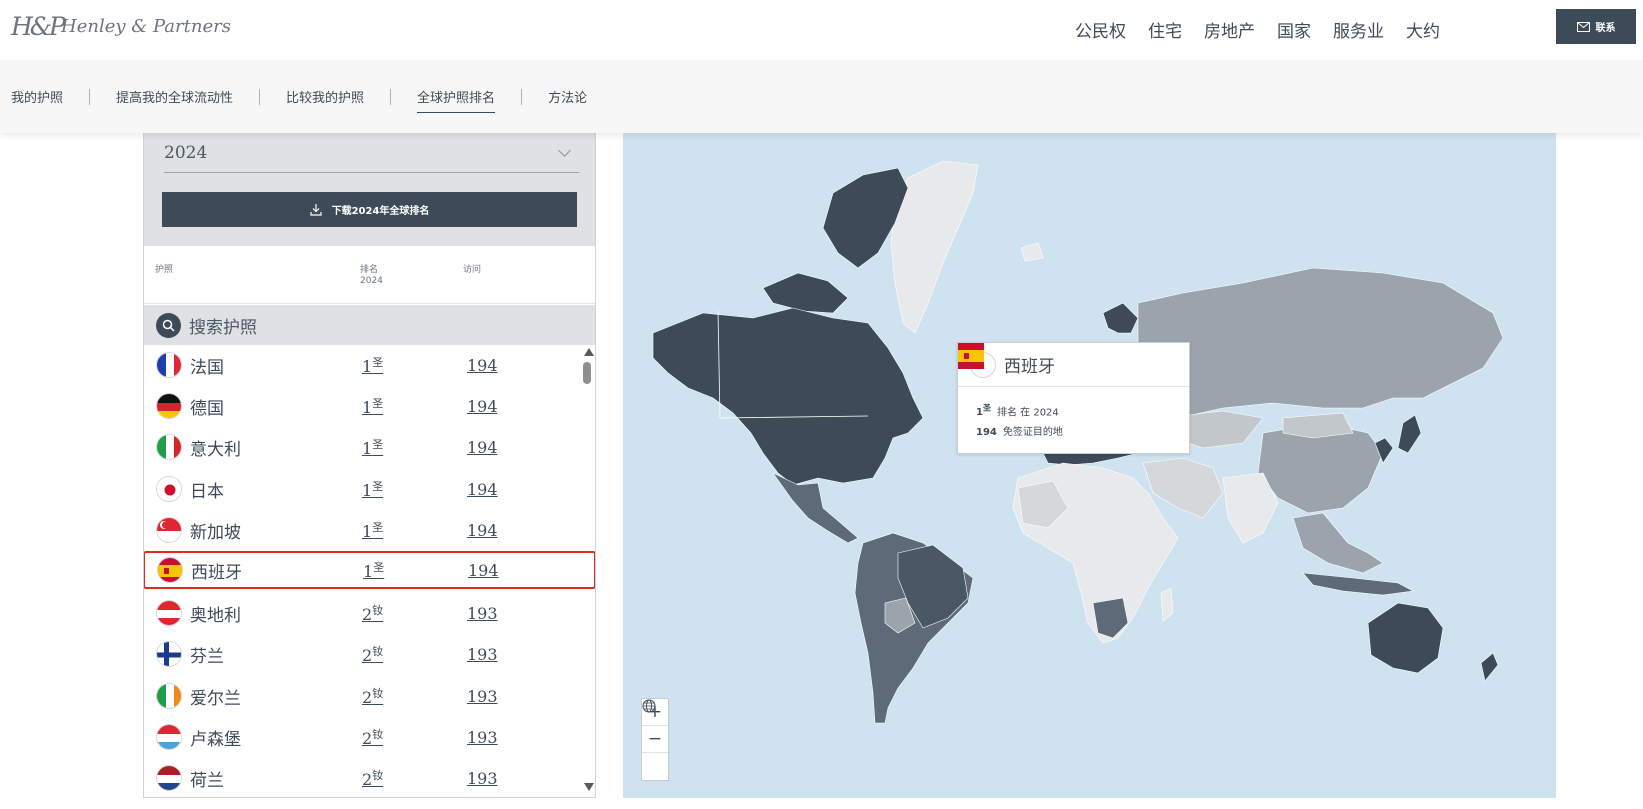  Describe the element at coordinates (369, 325) in the screenshot. I see `search-passport: 搜索护照` at that location.